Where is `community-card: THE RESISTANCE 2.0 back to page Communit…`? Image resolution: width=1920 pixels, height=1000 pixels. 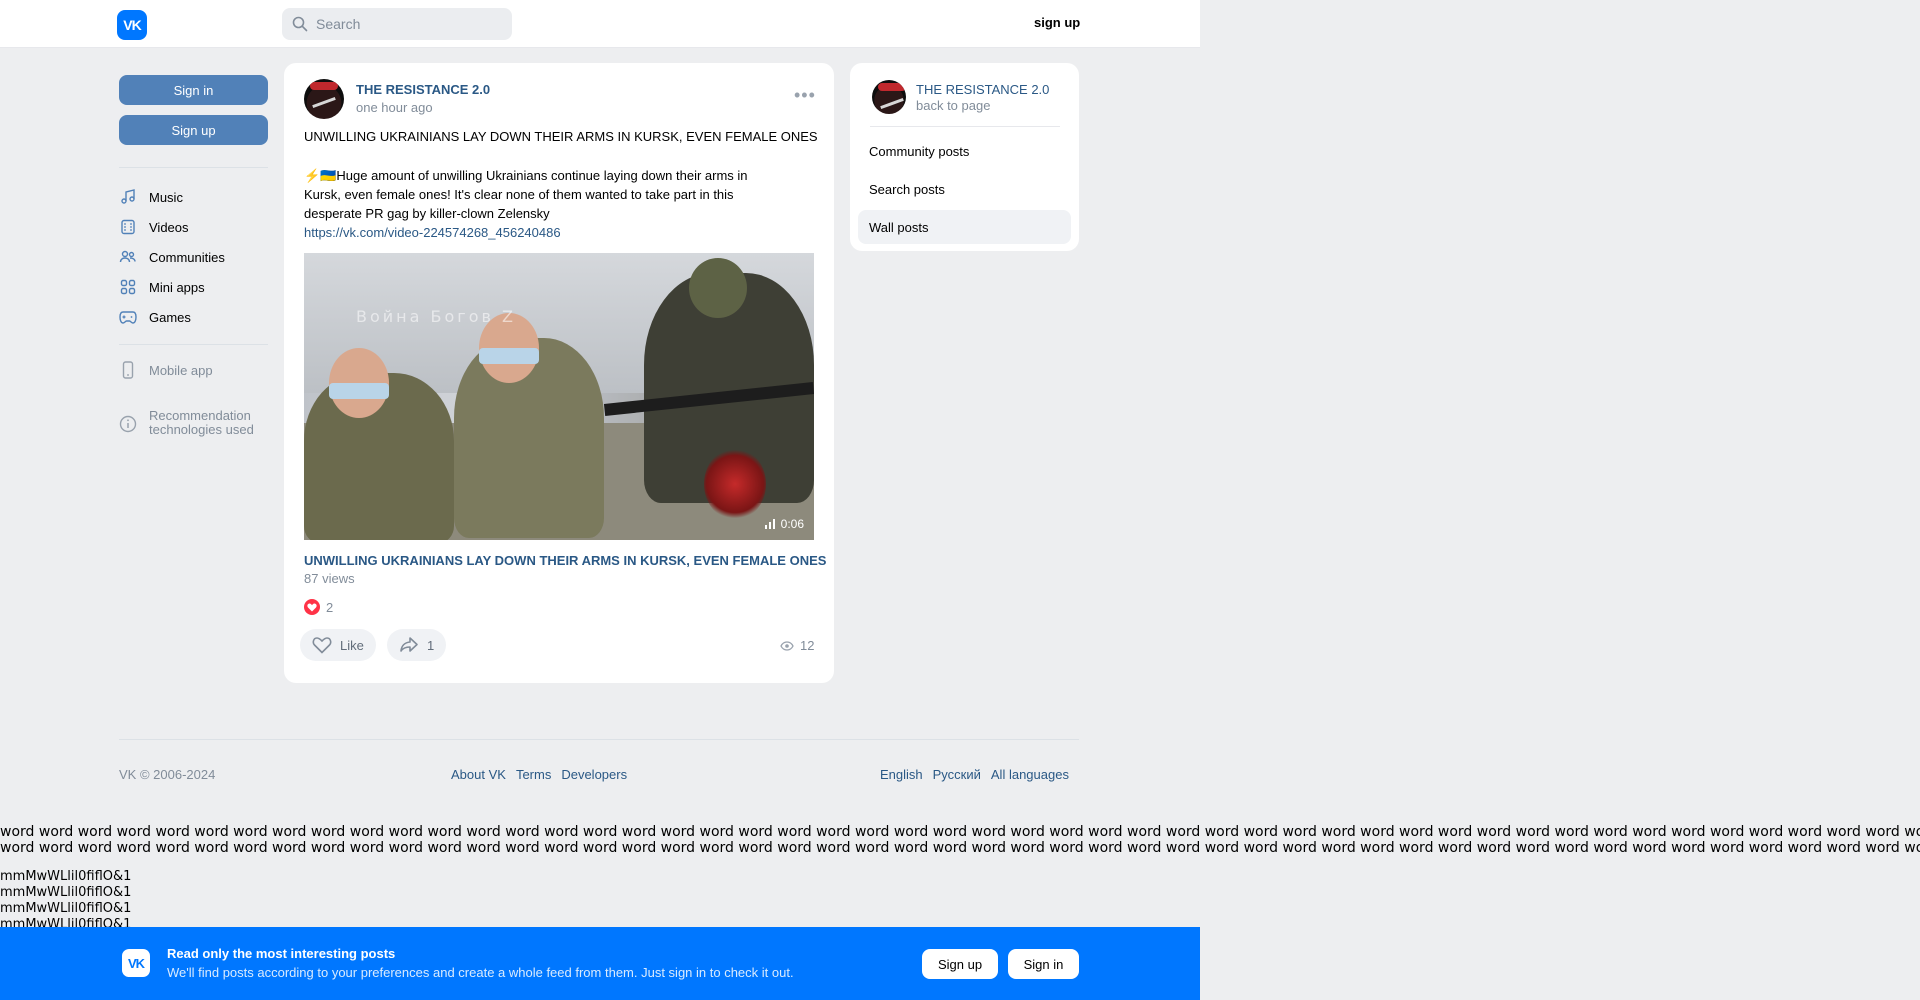
community-card: THE RESISTANCE 2.0 back to page Communit… is located at coordinates (964, 157).